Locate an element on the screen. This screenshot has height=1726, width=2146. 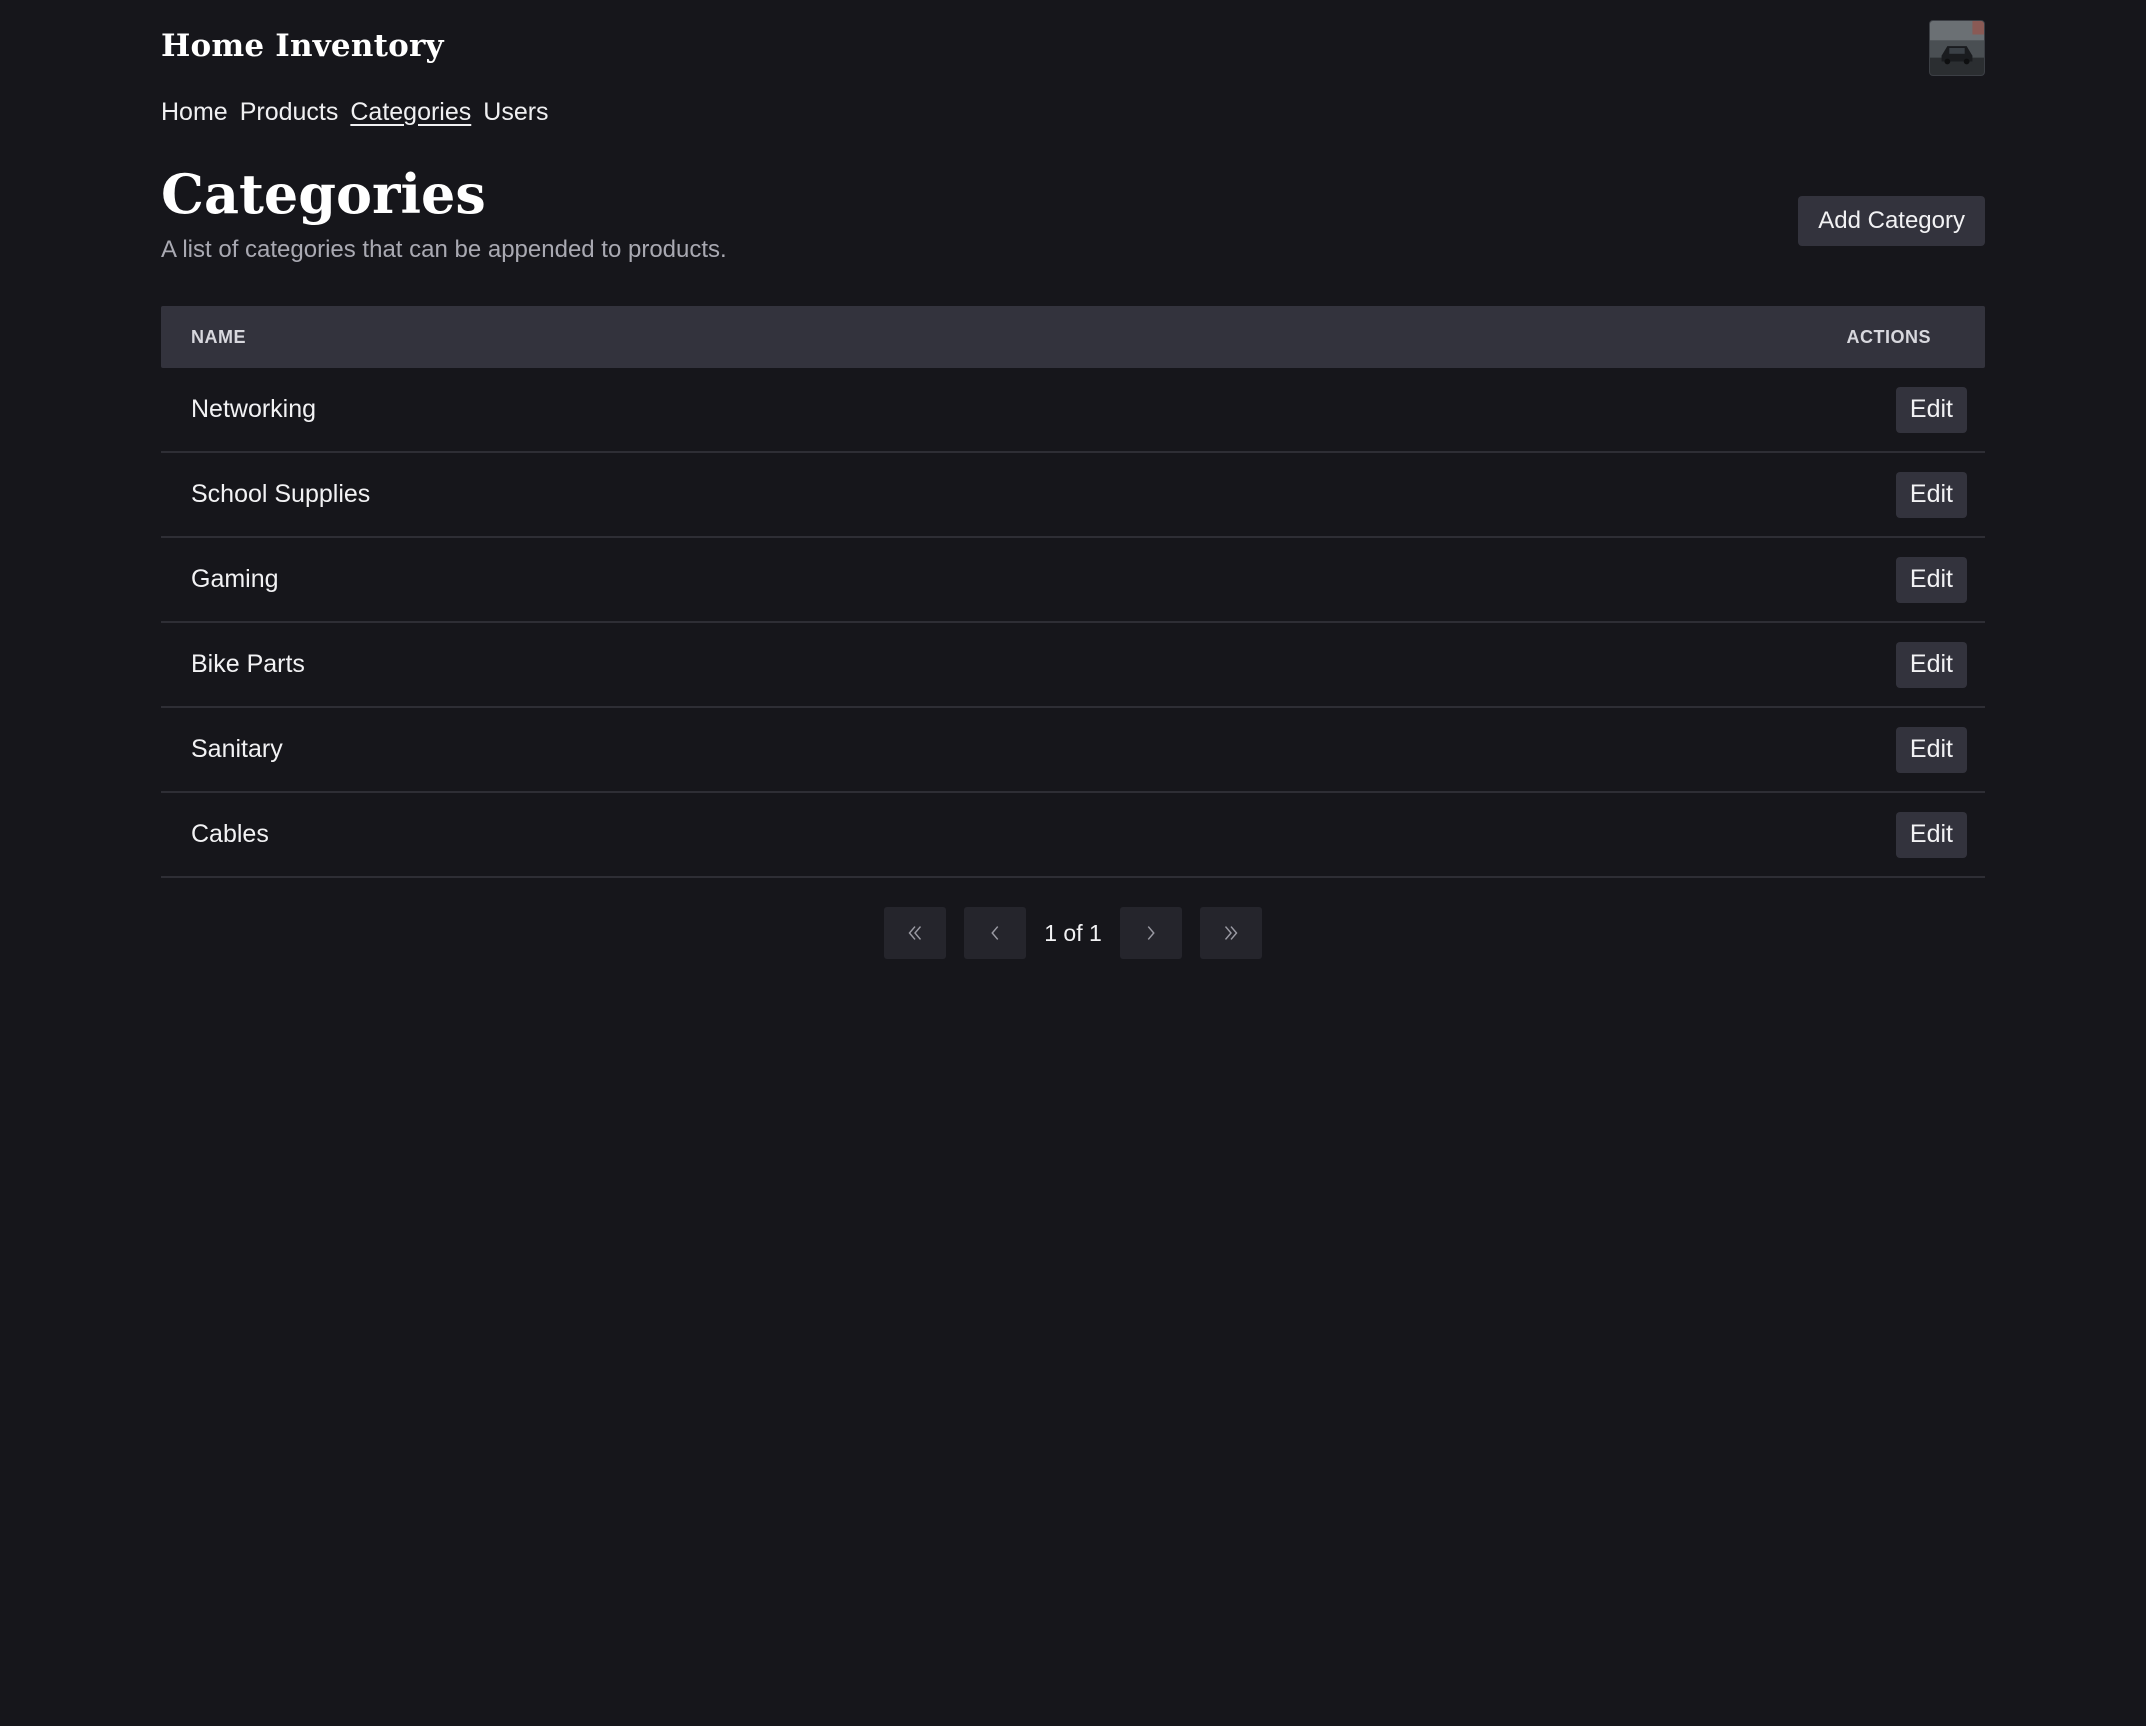
page-title: Categories is located at coordinates (323, 194).